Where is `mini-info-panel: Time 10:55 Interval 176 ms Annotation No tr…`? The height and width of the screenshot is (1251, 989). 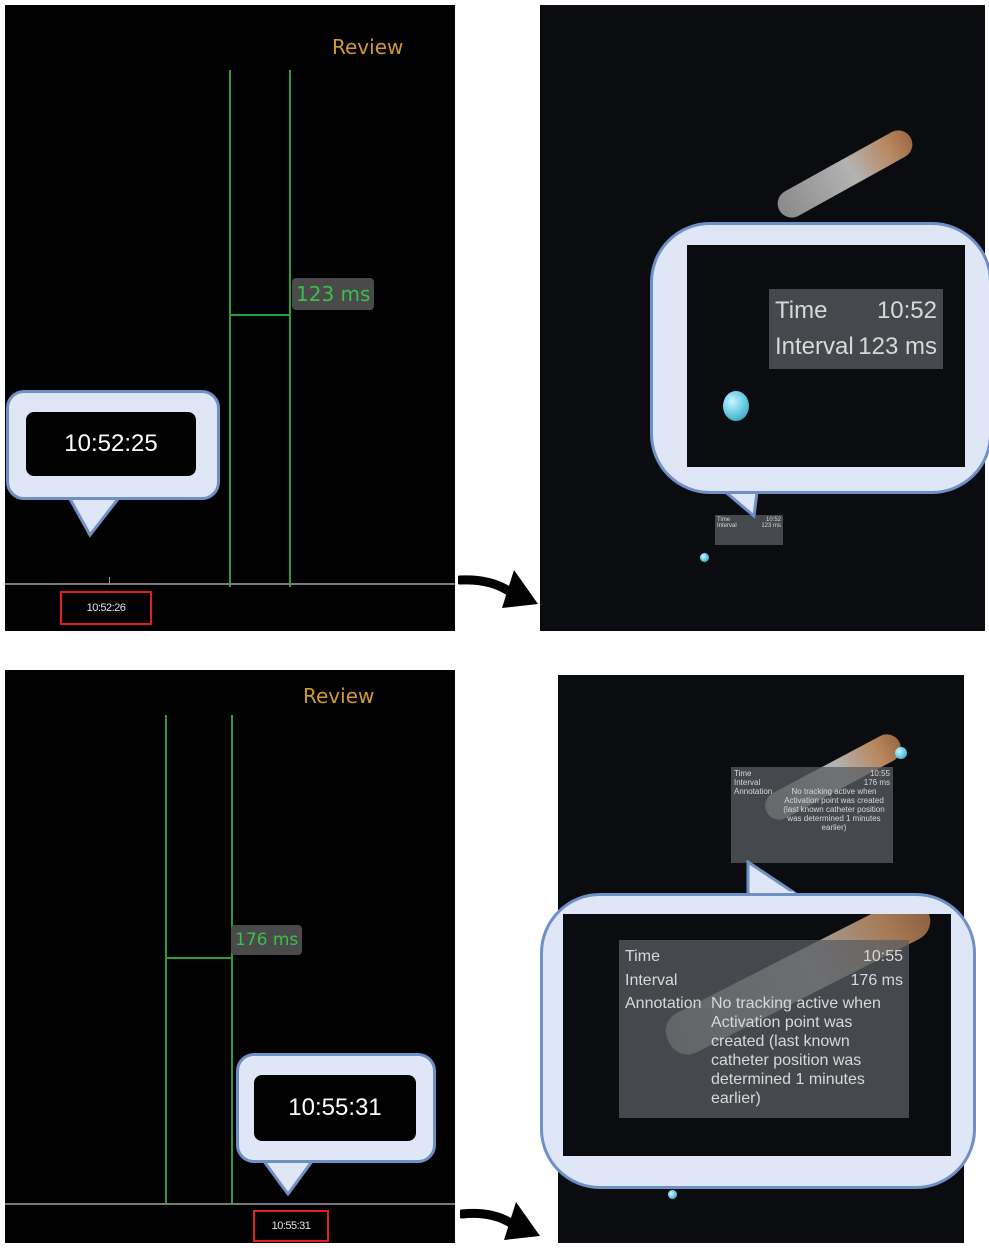 mini-info-panel: Time 10:55 Interval 176 ms Annotation No tr… is located at coordinates (812, 815).